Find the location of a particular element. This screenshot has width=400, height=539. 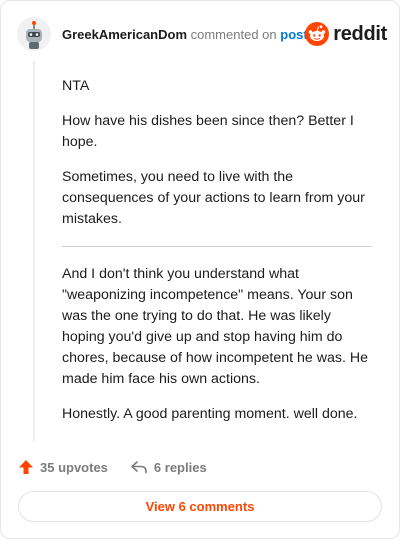

comment-actions: 35 upvotes 6 replies is located at coordinates (123, 467).